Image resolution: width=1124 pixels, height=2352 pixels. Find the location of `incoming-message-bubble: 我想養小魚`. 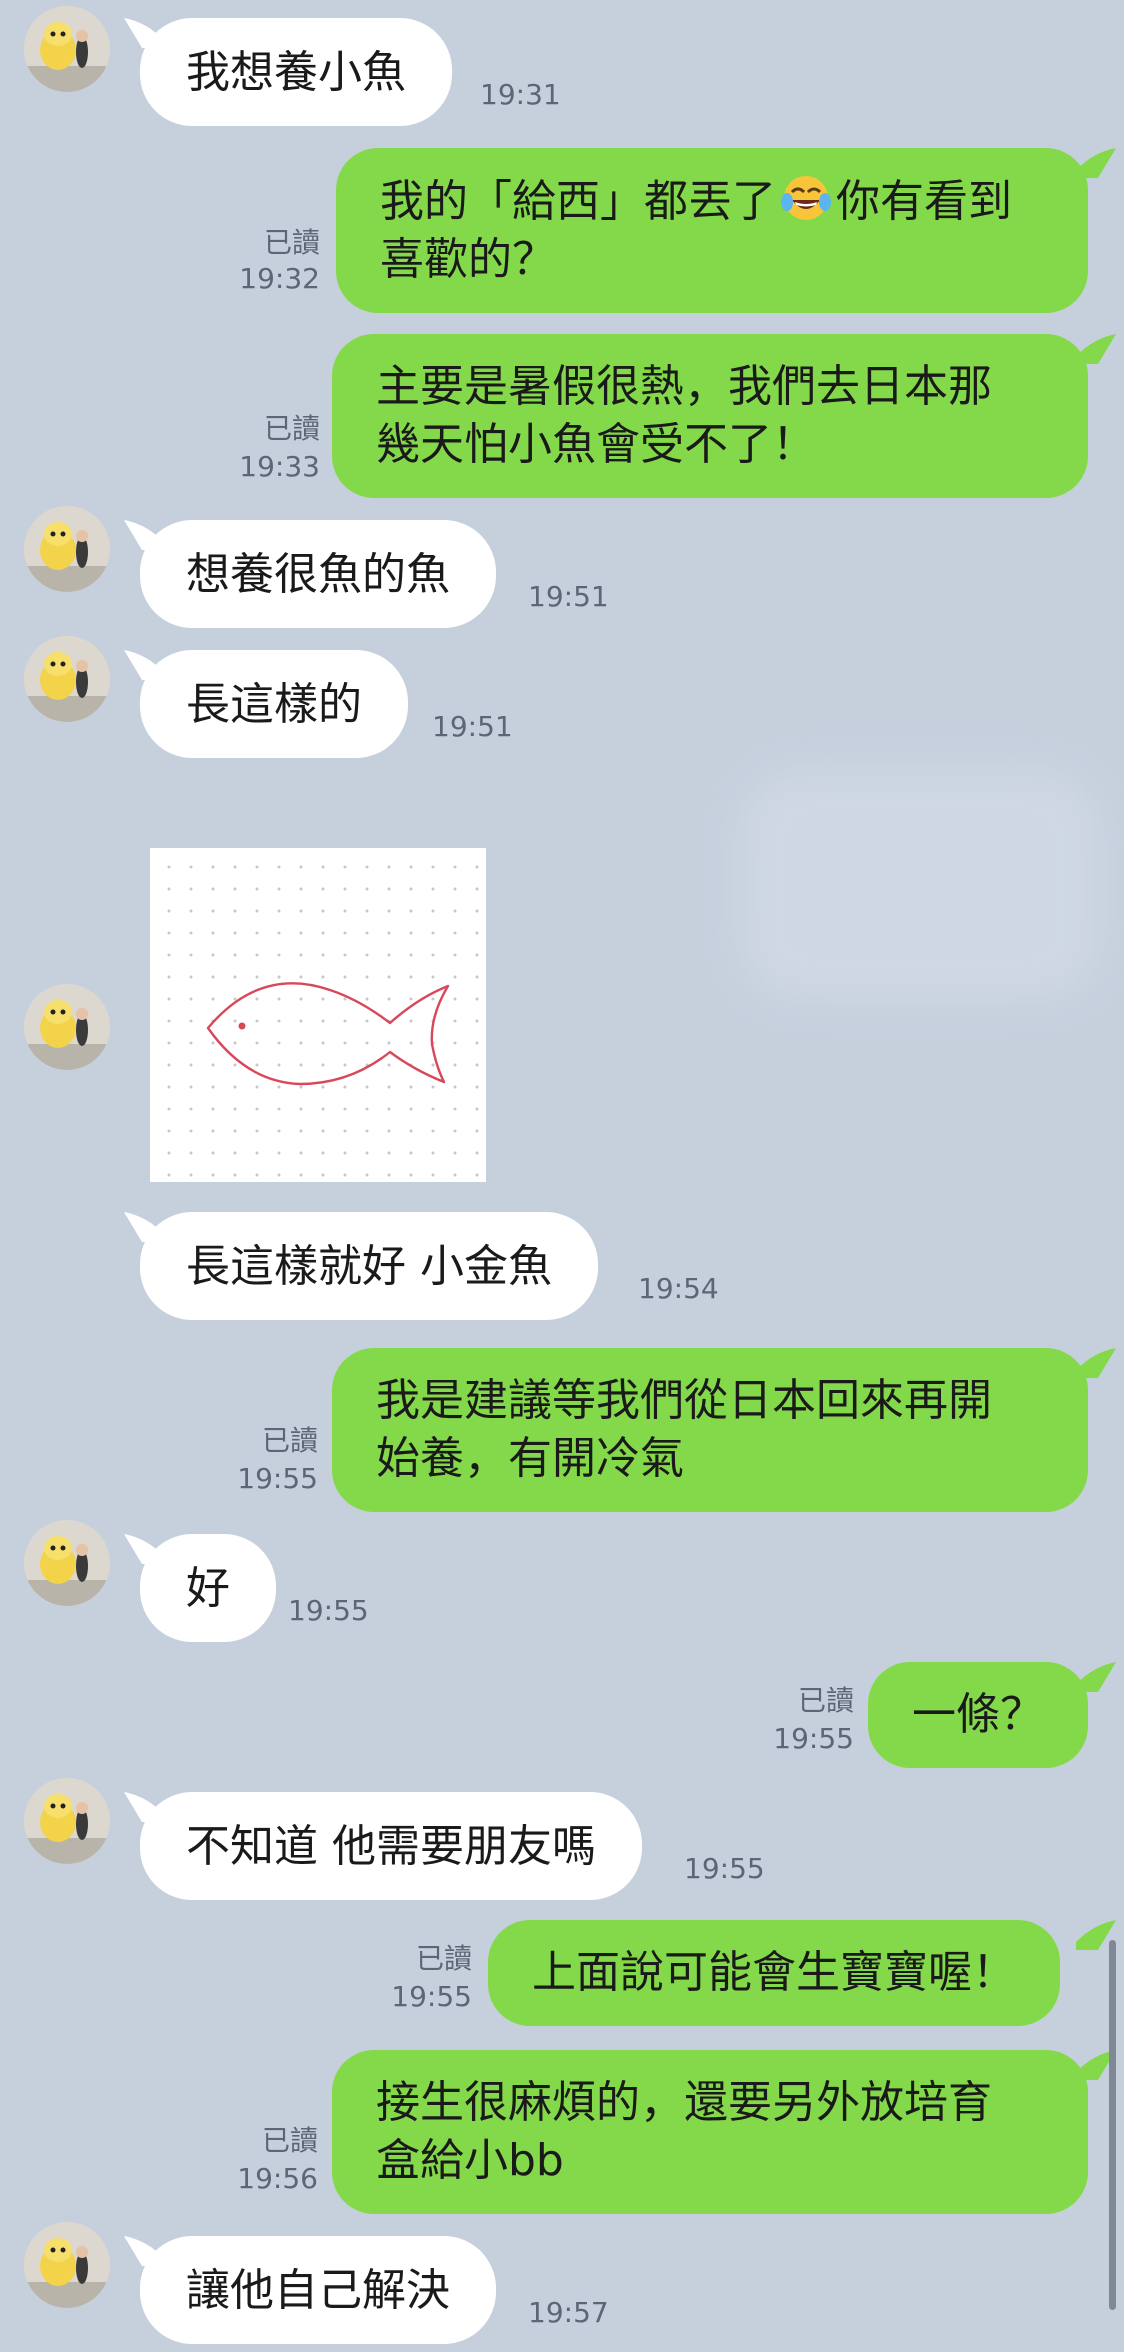

incoming-message-bubble: 我想養小魚 is located at coordinates (296, 72).